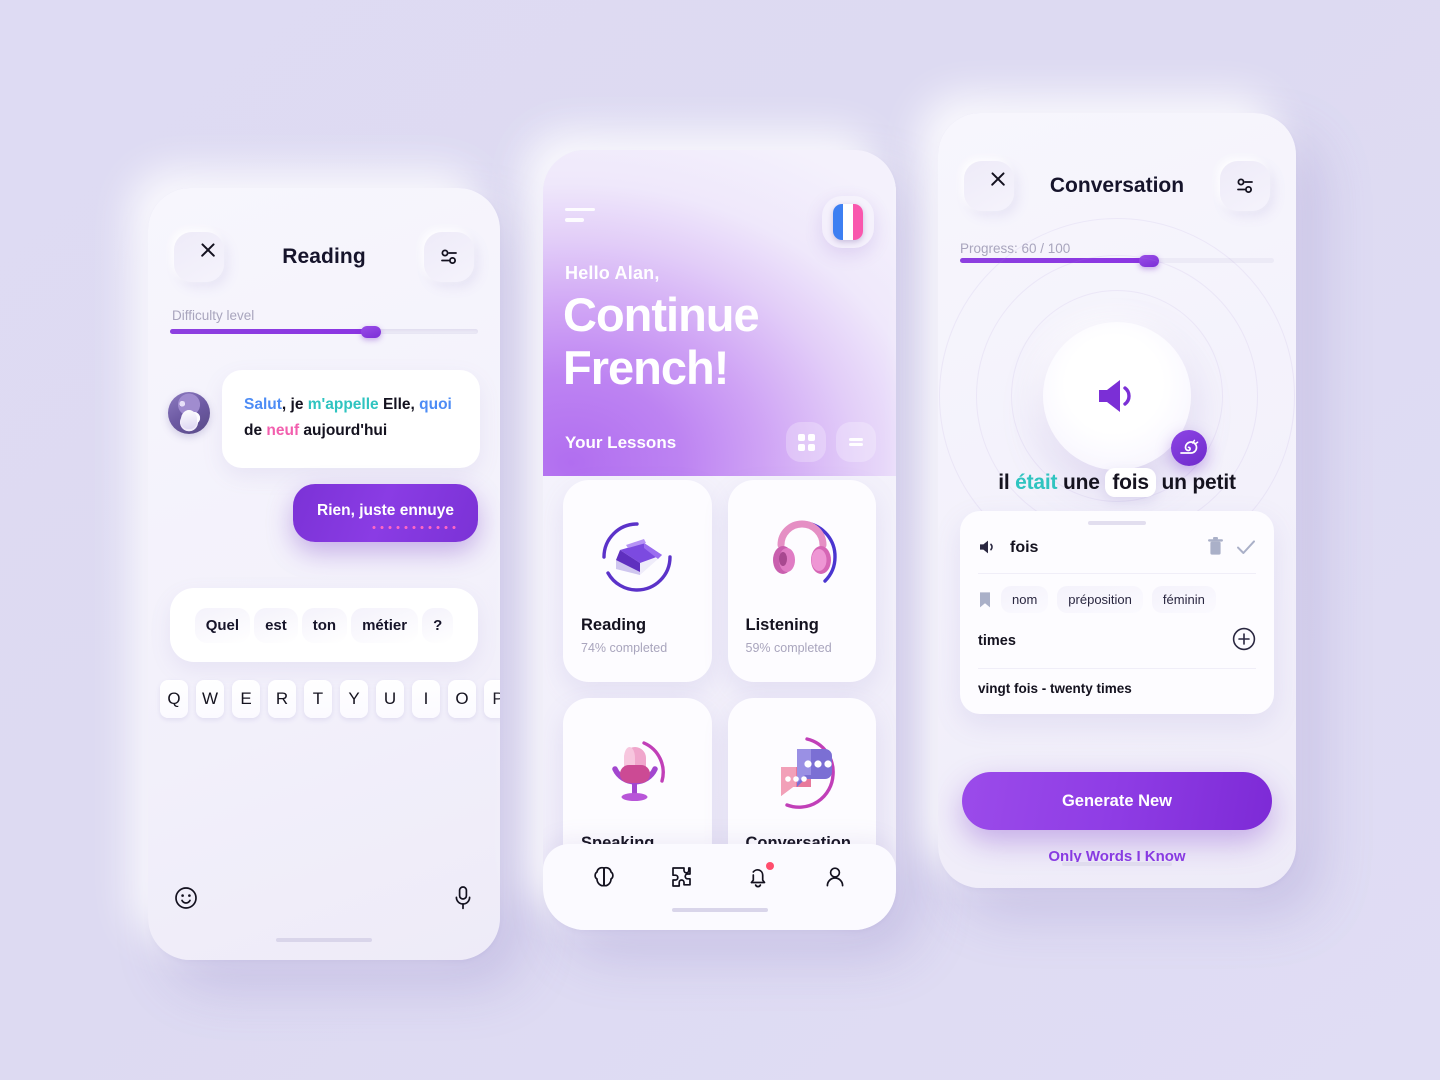 The width and height of the screenshot is (1440, 1080). What do you see at coordinates (1117, 548) in the screenshot?
I see `word-card-header: fois` at bounding box center [1117, 548].